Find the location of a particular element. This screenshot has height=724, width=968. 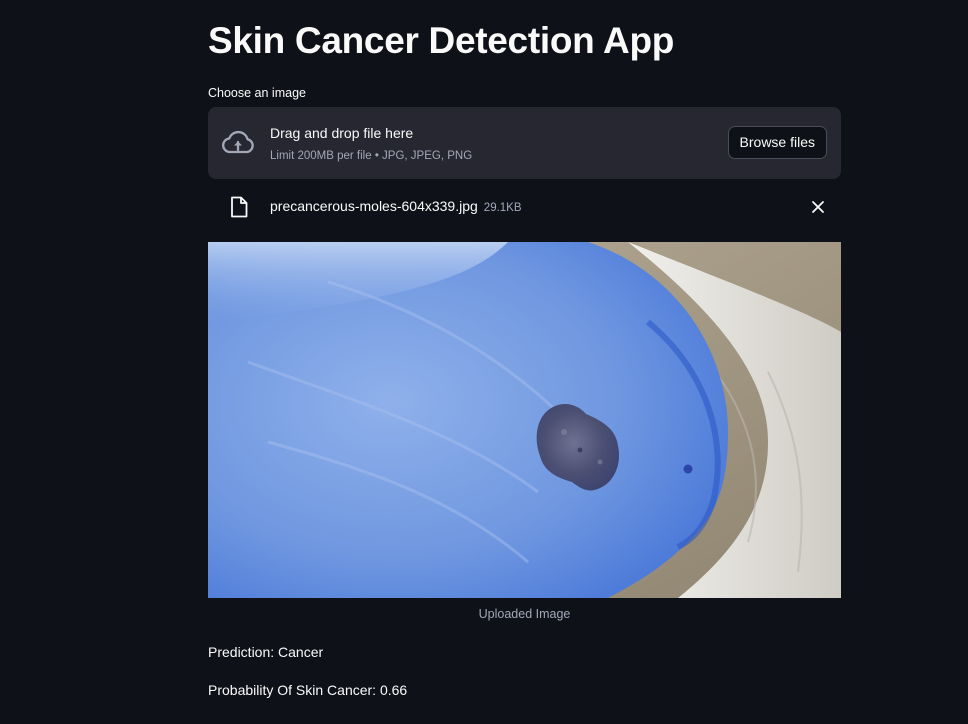

dropzone-title: Drag and drop file here is located at coordinates (342, 133).